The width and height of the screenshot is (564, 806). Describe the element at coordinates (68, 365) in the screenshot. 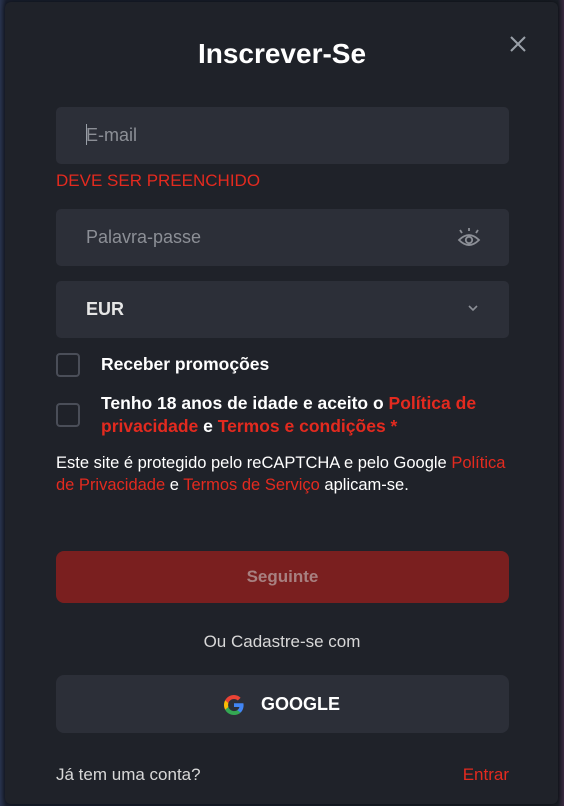

I see `promotions-checkbox` at that location.